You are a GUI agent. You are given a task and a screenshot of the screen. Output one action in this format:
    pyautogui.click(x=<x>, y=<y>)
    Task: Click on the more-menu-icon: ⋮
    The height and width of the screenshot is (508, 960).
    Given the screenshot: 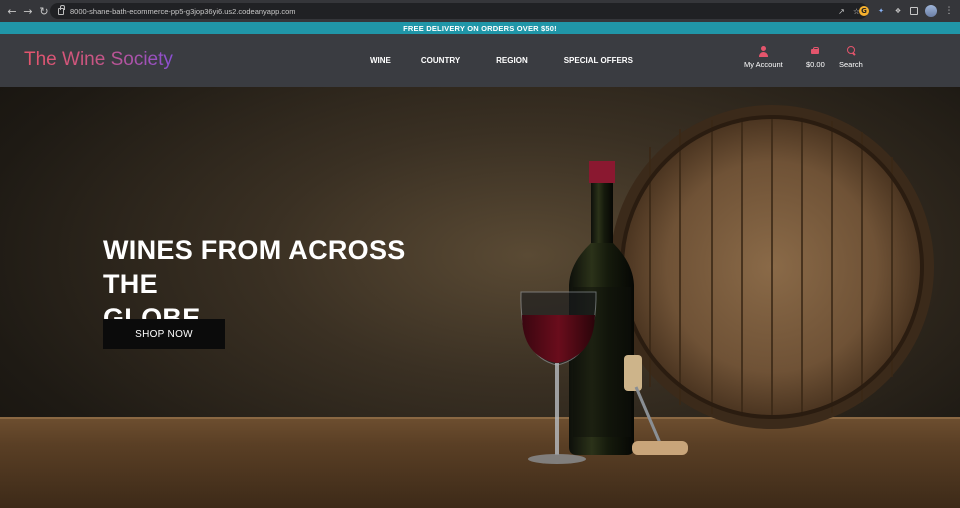 What is the action you would take?
    pyautogui.click(x=949, y=11)
    